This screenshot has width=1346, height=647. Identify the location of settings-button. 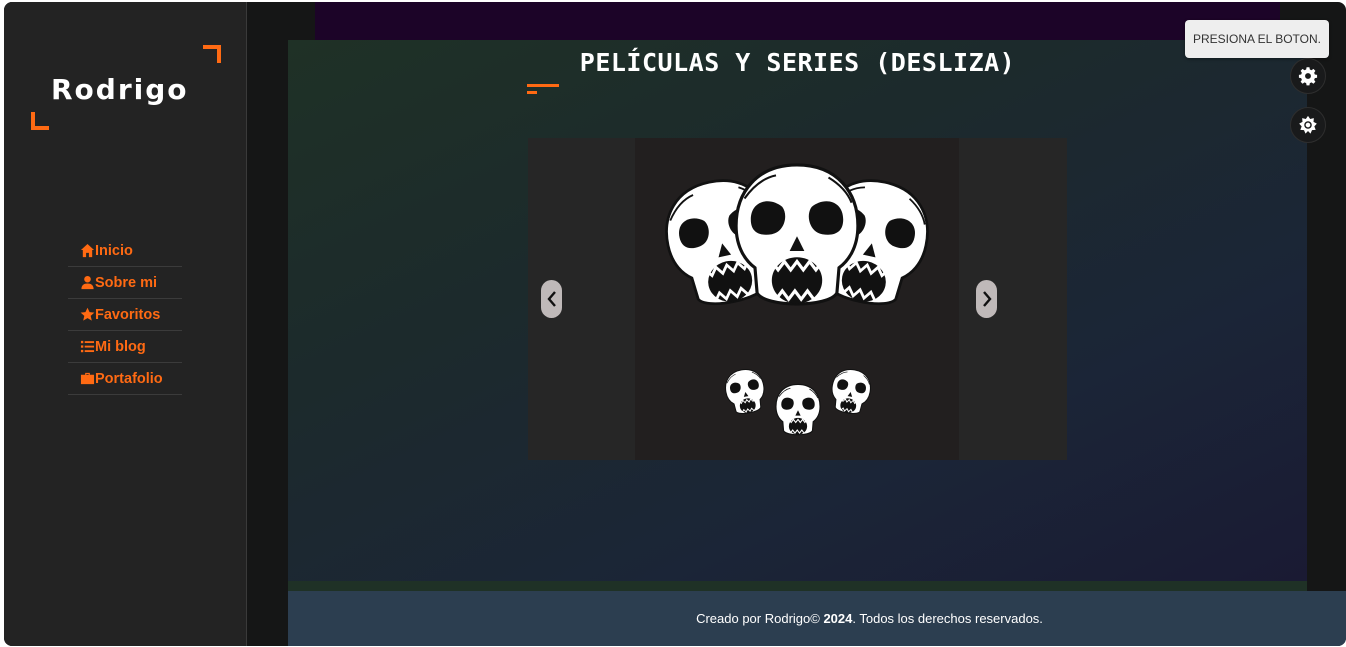
(1308, 76).